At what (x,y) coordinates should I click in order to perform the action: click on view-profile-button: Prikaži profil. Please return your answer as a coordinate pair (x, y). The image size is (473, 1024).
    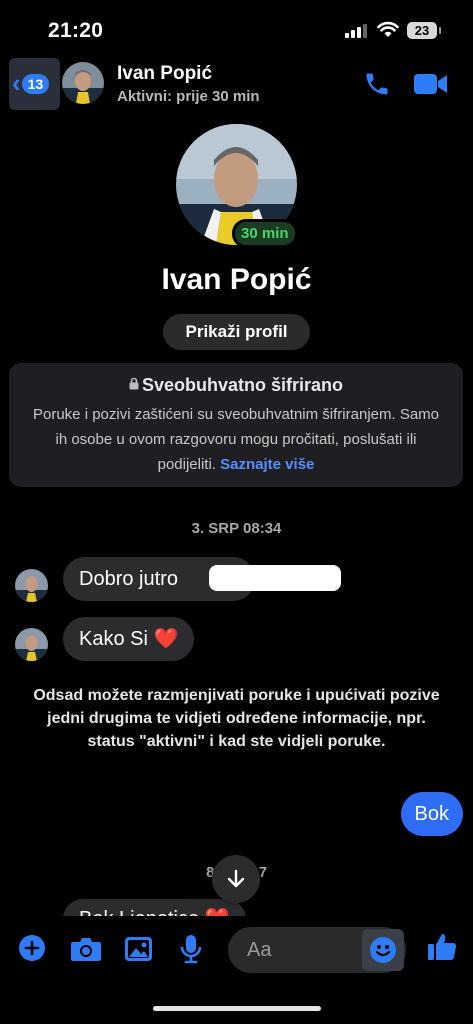
    Looking at the image, I should click on (236, 332).